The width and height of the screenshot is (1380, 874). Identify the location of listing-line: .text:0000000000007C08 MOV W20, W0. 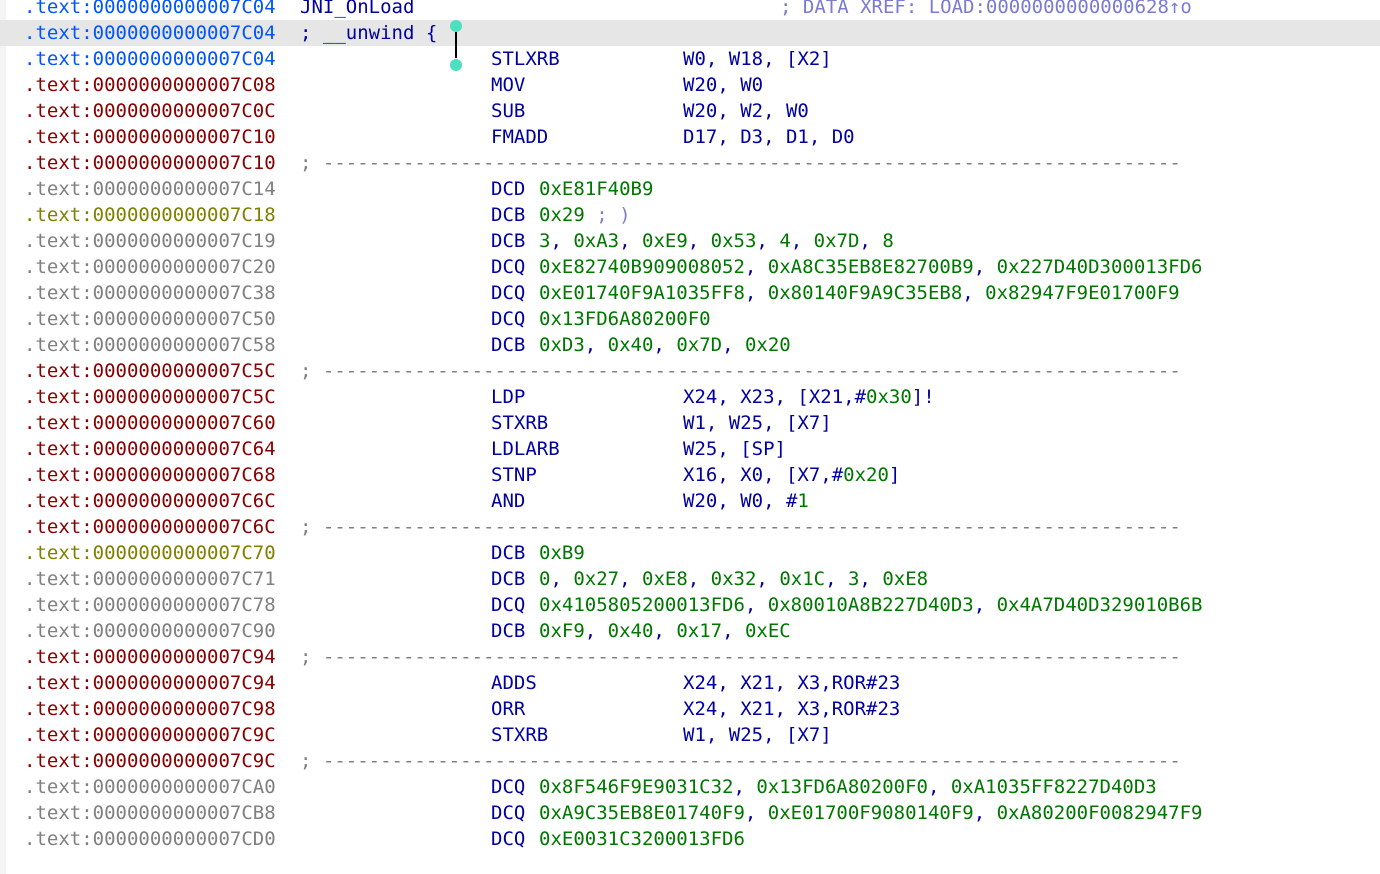
(690, 85).